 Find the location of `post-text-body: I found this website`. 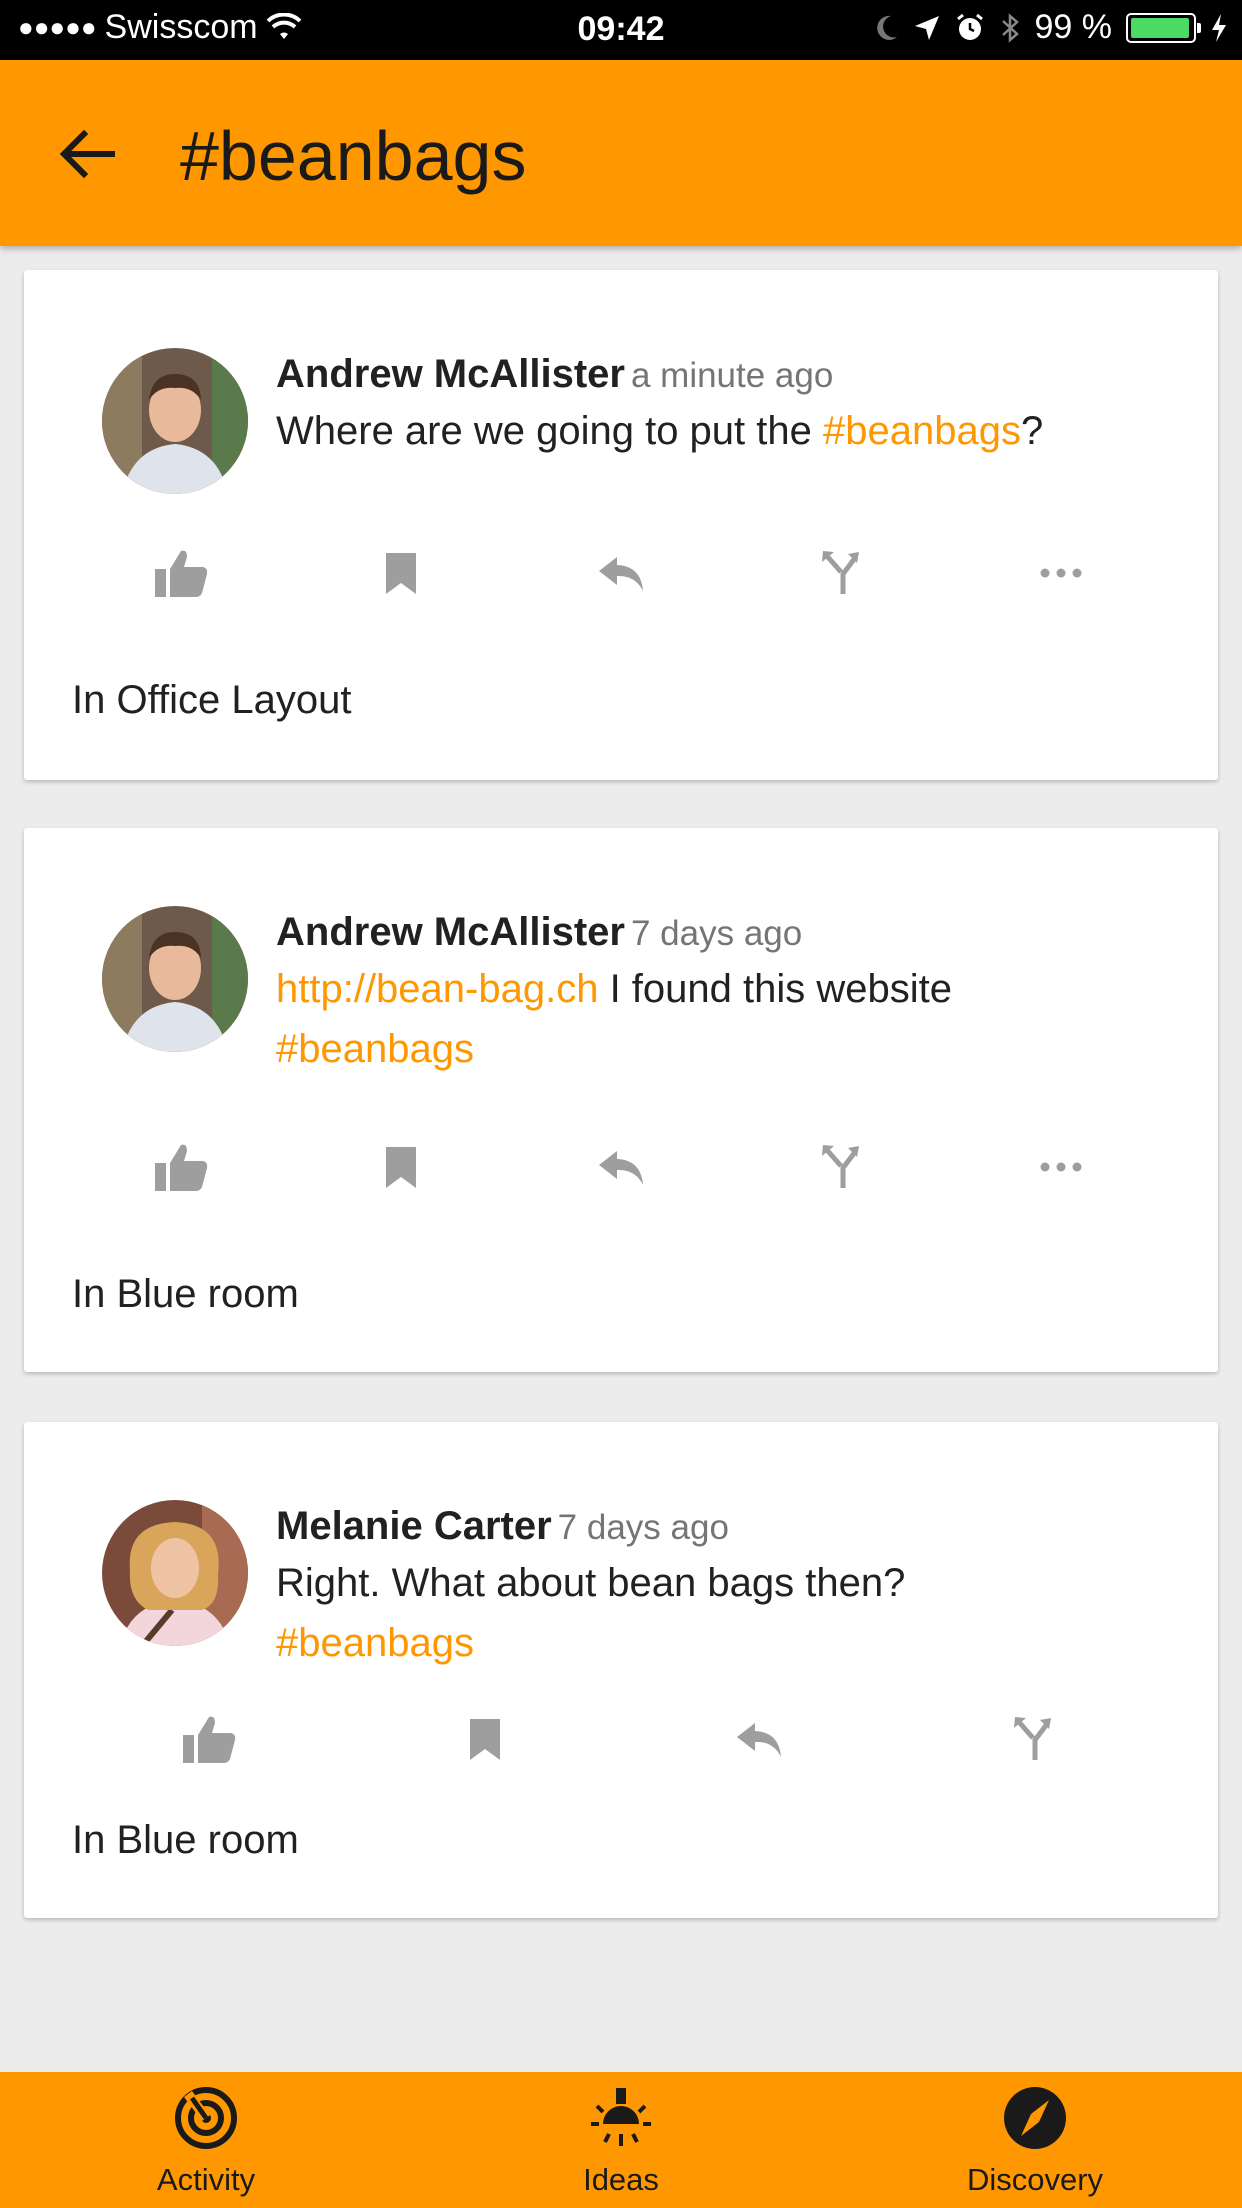

post-text-body: I found this website is located at coordinates (775, 989).